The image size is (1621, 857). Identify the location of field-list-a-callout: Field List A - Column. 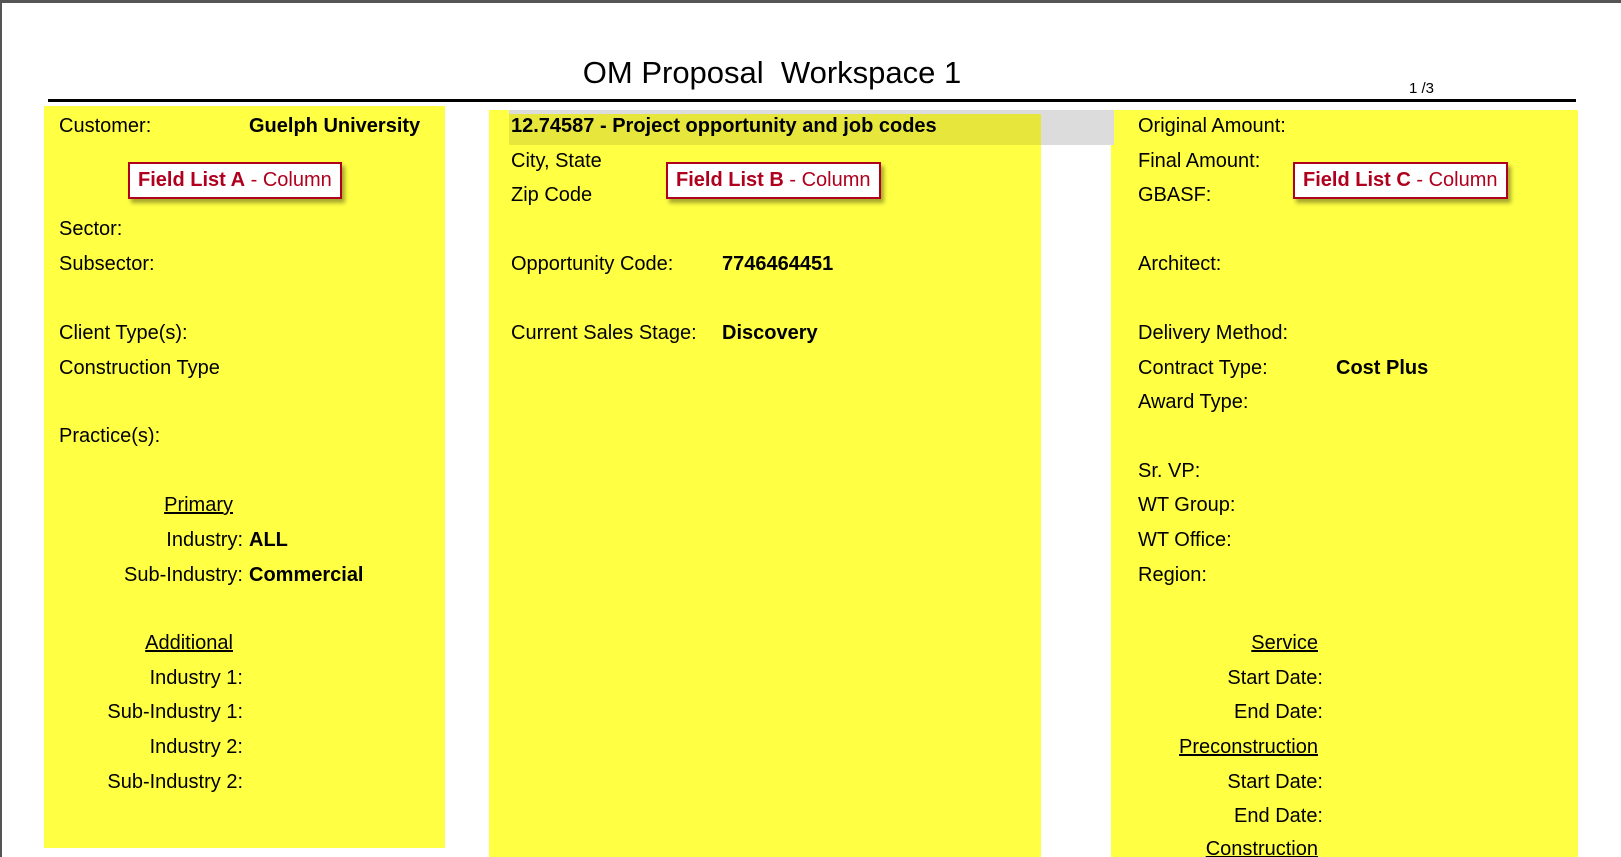
(235, 180).